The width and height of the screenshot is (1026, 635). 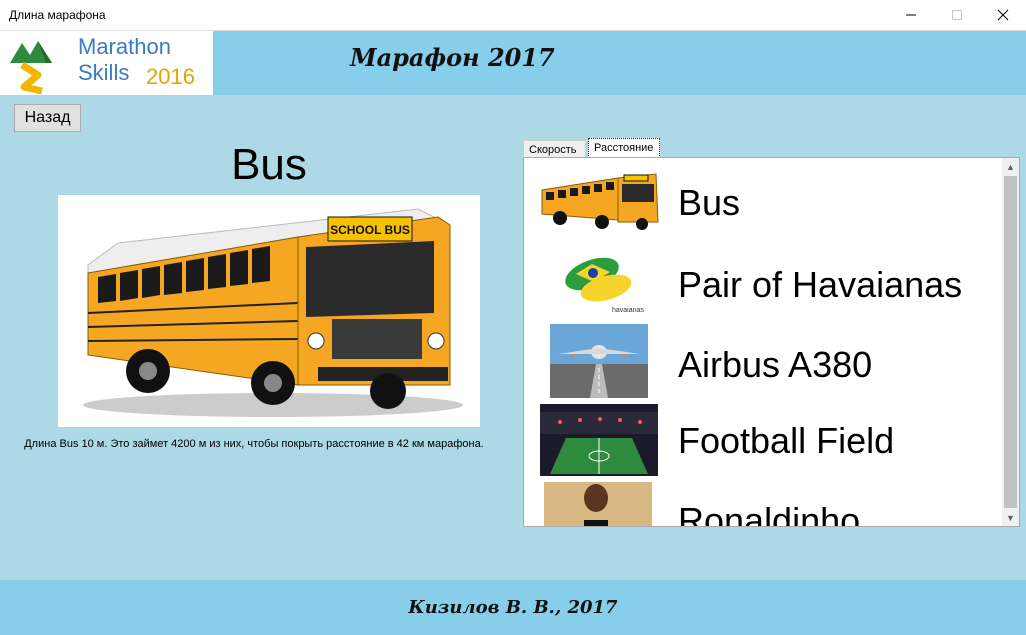 I want to click on maximize-button, so click(x=957, y=15).